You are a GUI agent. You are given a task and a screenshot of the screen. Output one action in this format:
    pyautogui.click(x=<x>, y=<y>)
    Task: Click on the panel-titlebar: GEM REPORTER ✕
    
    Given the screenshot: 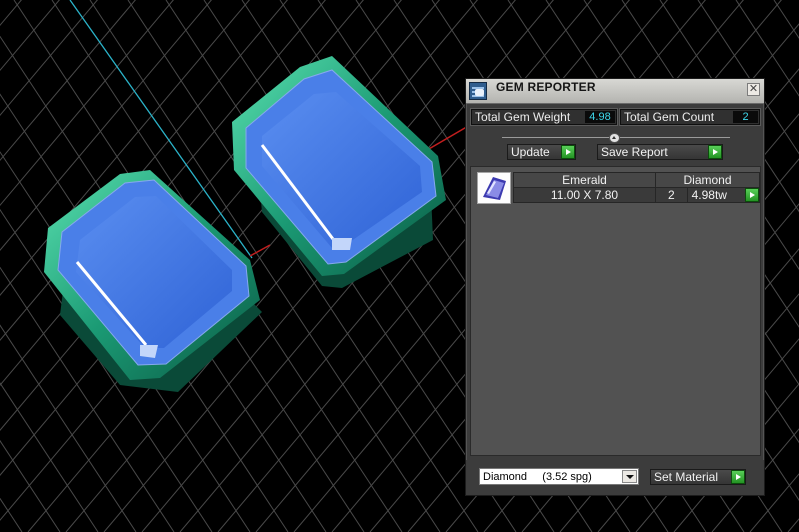 What is the action you would take?
    pyautogui.click(x=615, y=91)
    